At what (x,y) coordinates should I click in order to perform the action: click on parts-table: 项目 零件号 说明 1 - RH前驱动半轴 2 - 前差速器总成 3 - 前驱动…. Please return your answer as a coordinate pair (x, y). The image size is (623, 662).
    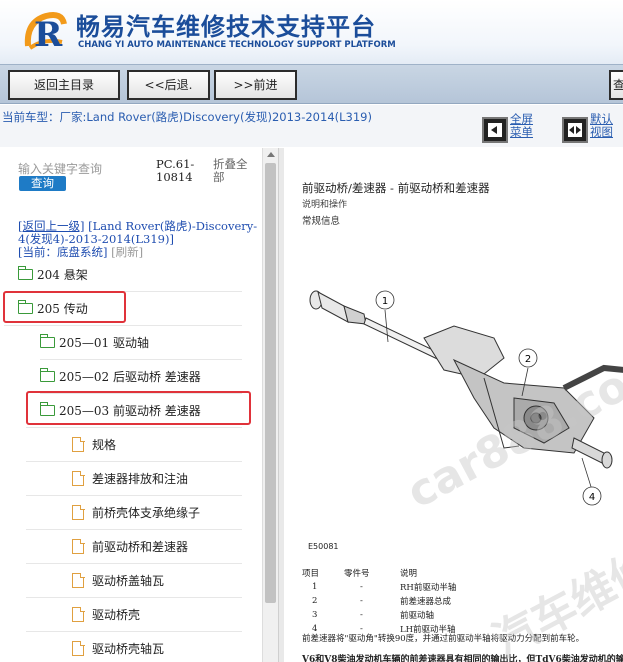
    Looking at the image, I should click on (379, 601).